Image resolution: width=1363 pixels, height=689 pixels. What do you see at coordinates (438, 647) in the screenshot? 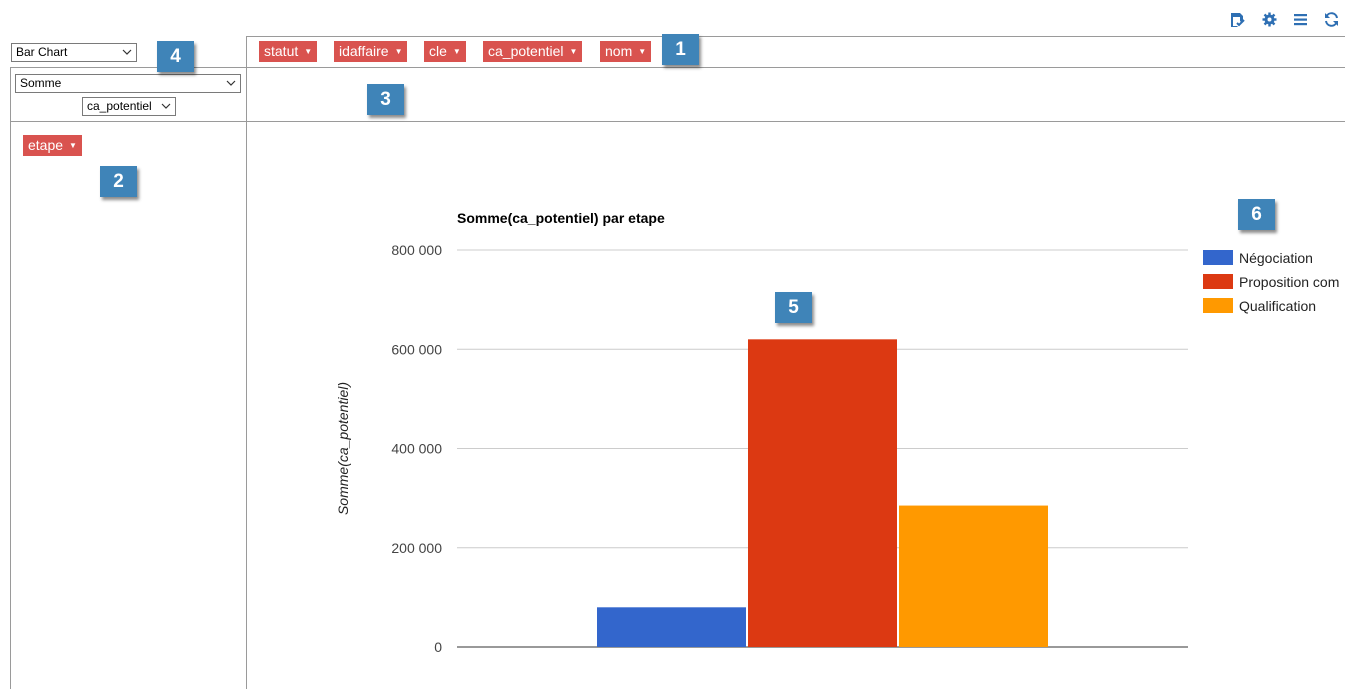
I see `y-tick-label: 0` at bounding box center [438, 647].